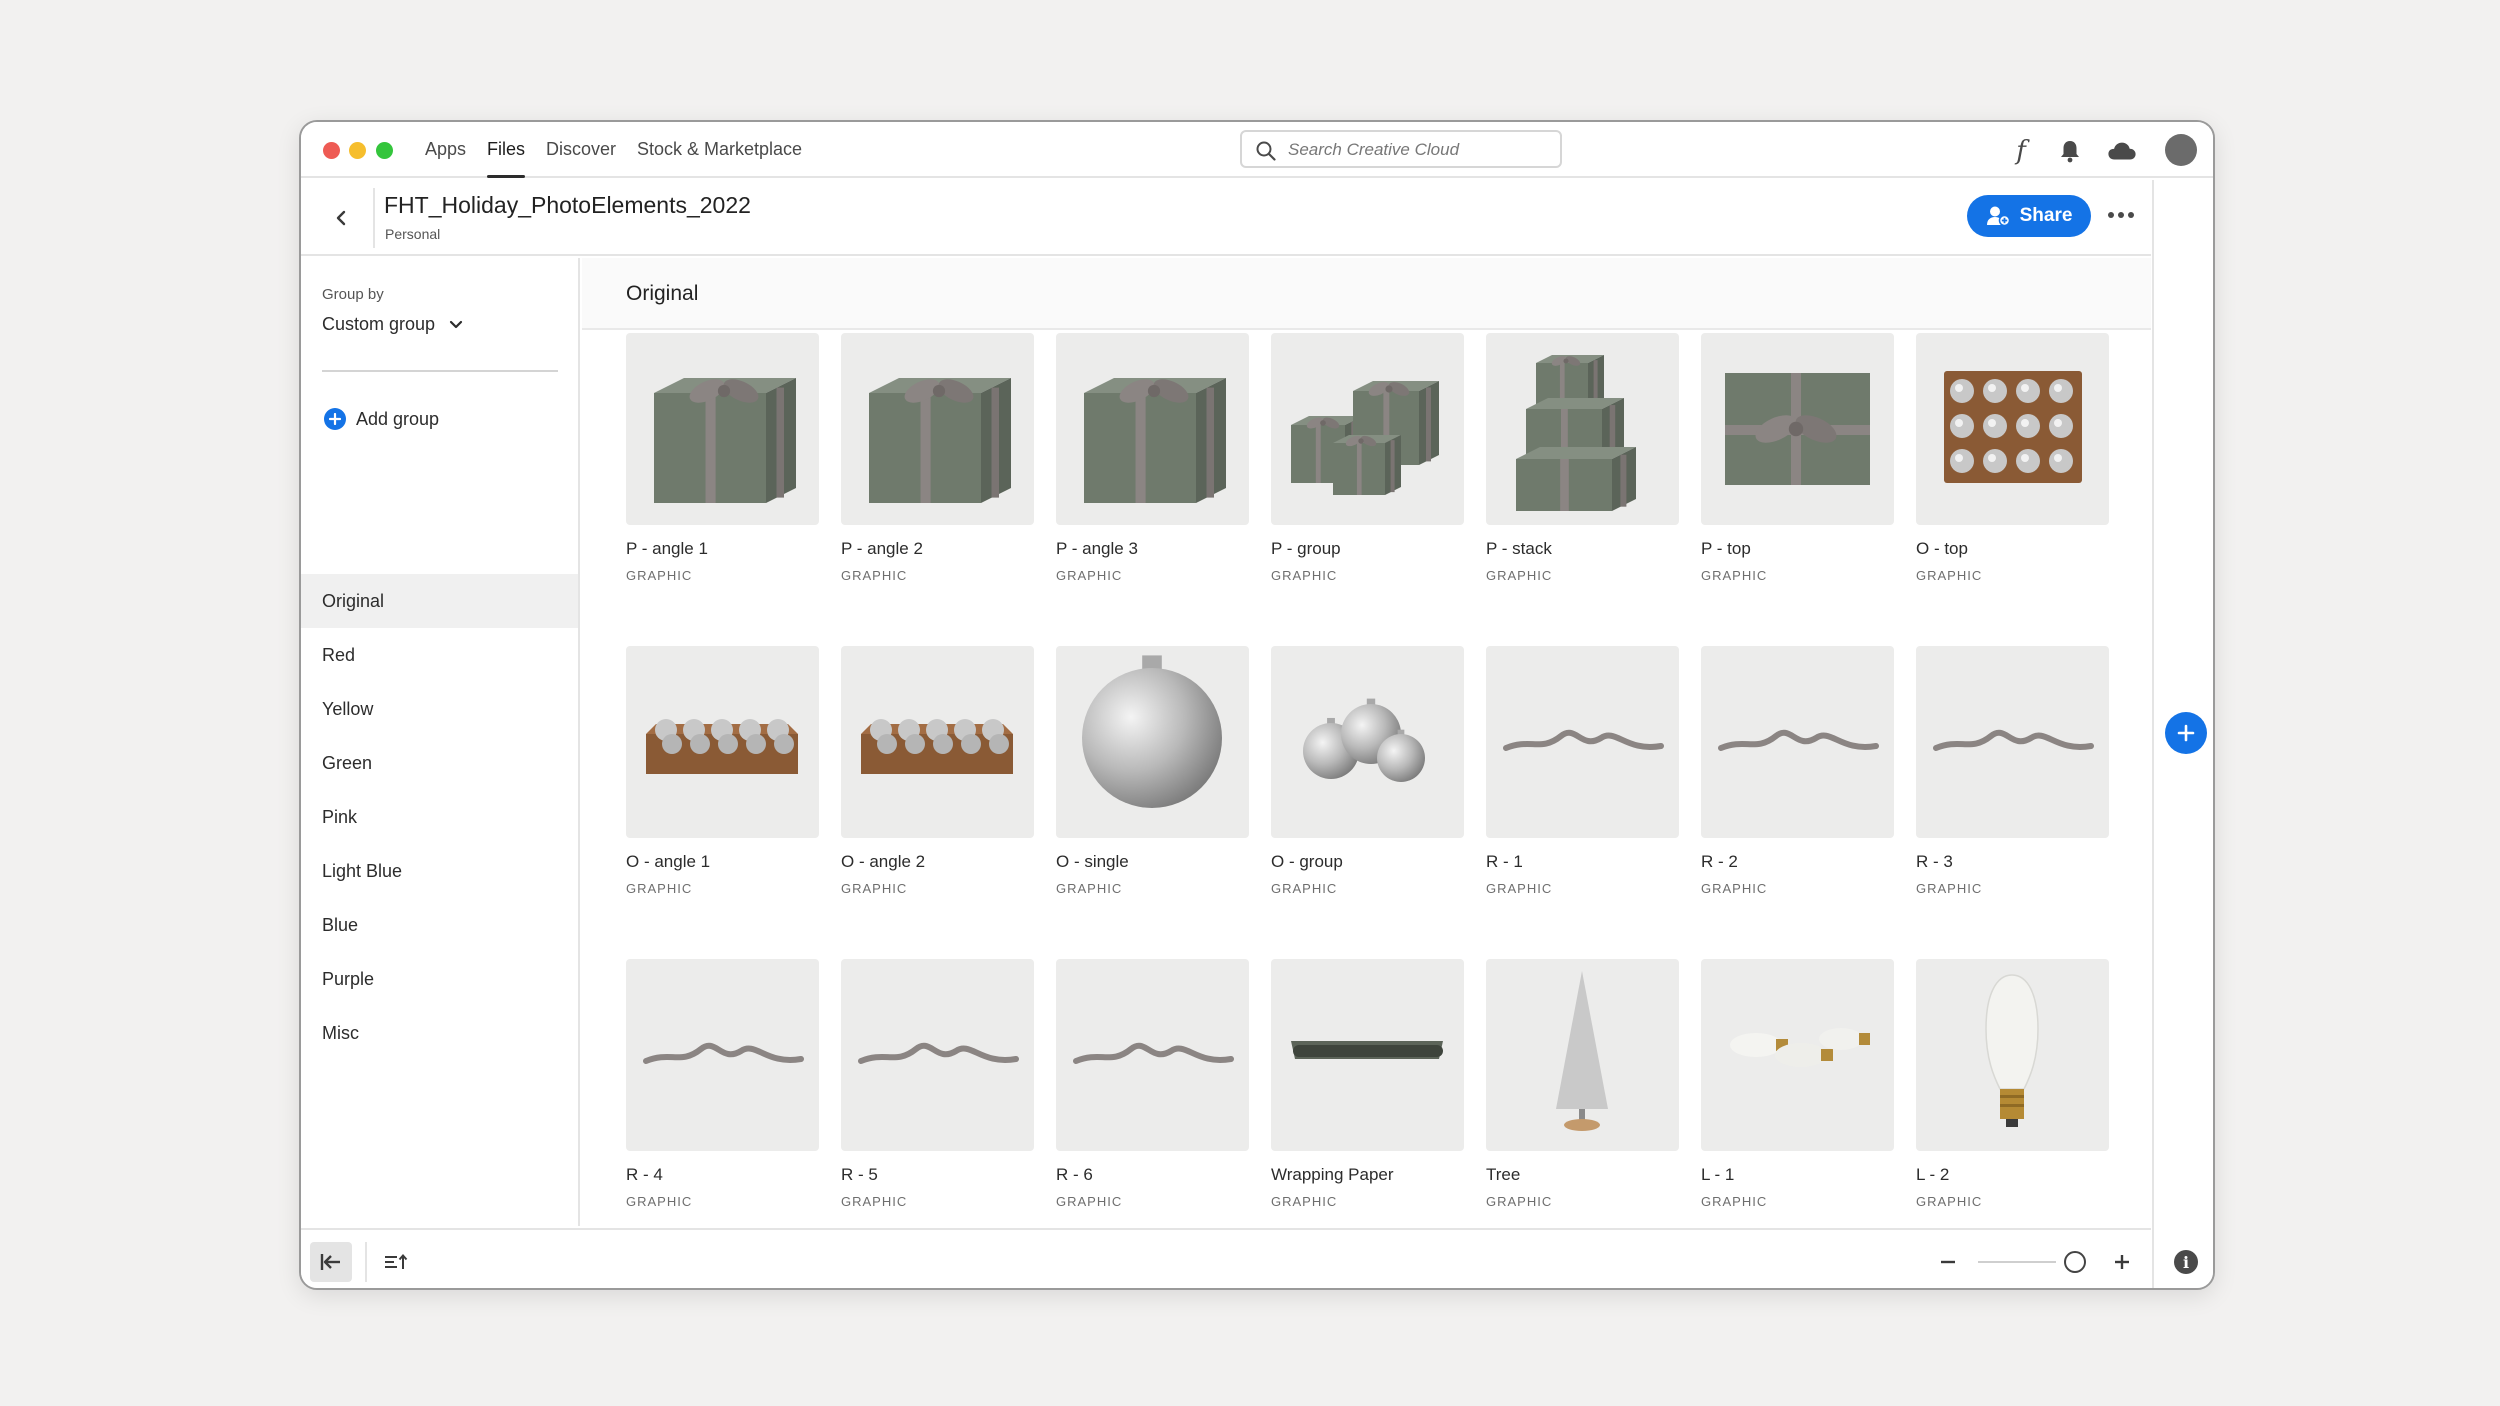 The image size is (2500, 1406). I want to click on asset-name: O - single, so click(1092, 861).